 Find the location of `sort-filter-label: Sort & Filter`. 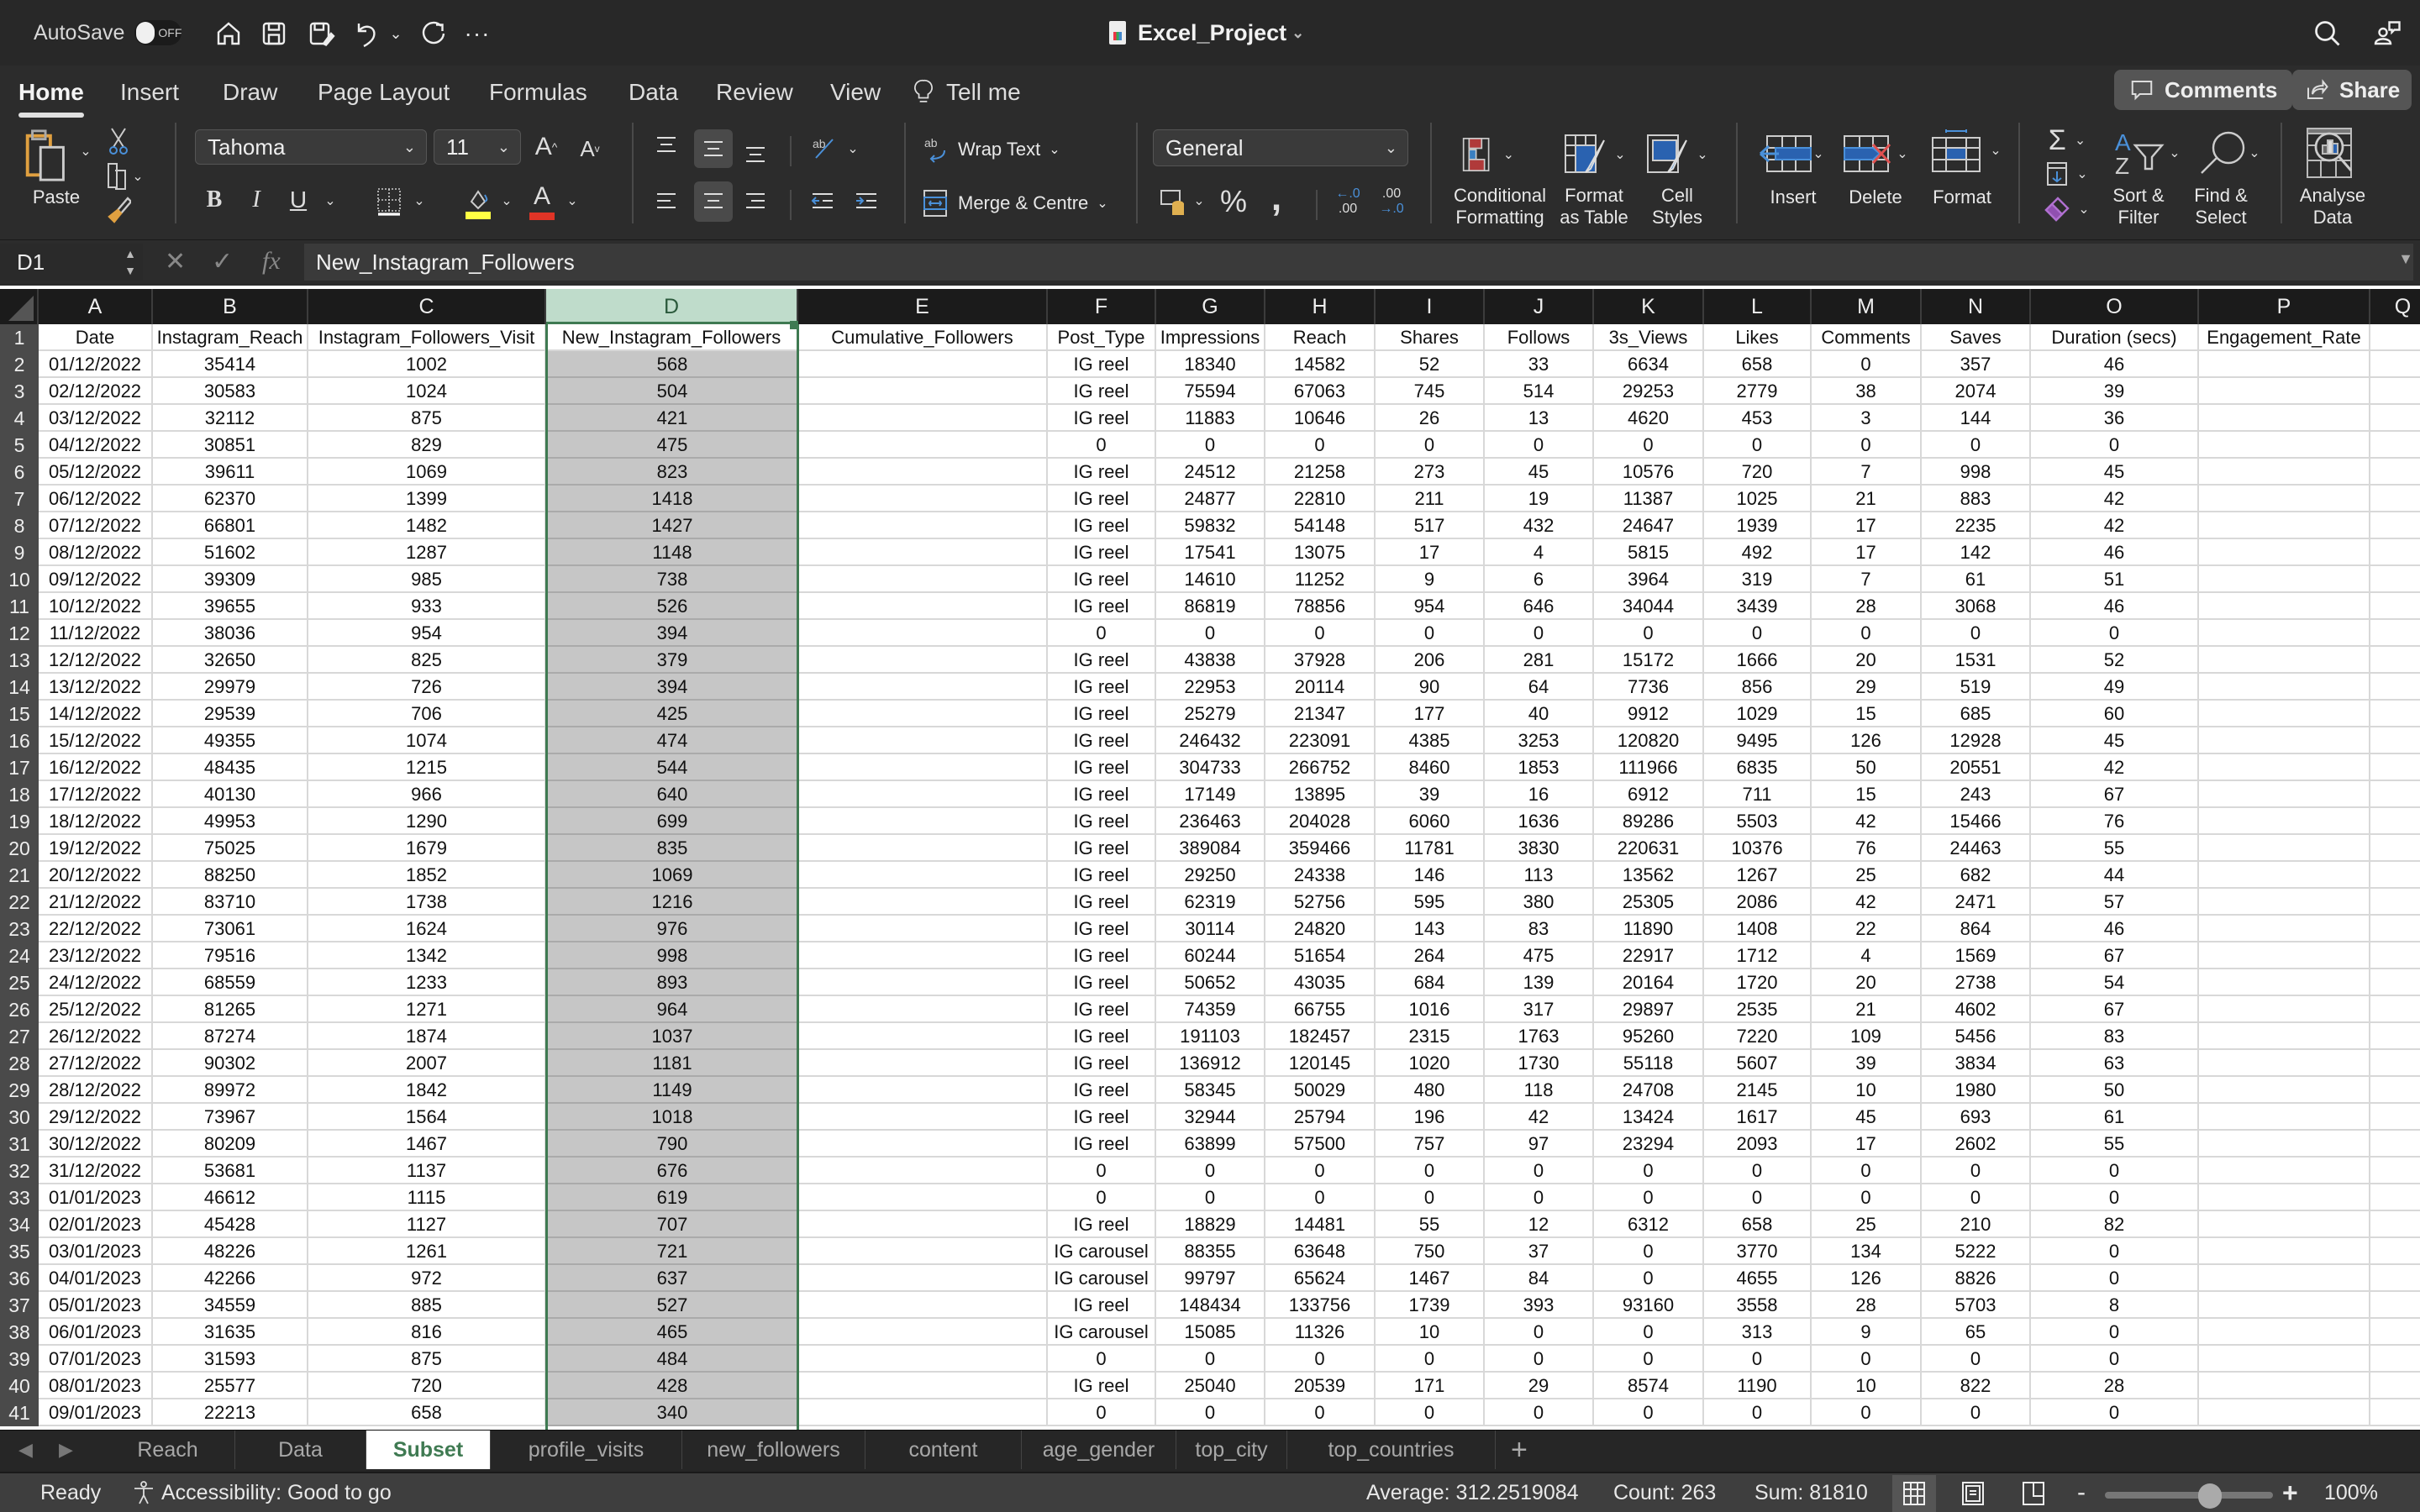

sort-filter-label: Sort & Filter is located at coordinates (2139, 206).